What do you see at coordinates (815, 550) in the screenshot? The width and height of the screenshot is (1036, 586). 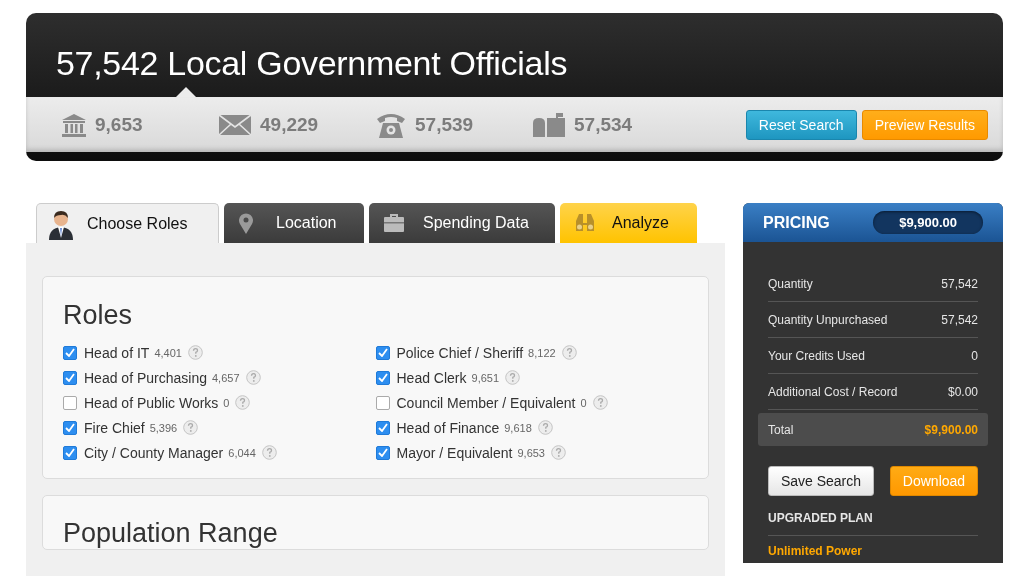 I see `plan-name: Unlimited Power` at bounding box center [815, 550].